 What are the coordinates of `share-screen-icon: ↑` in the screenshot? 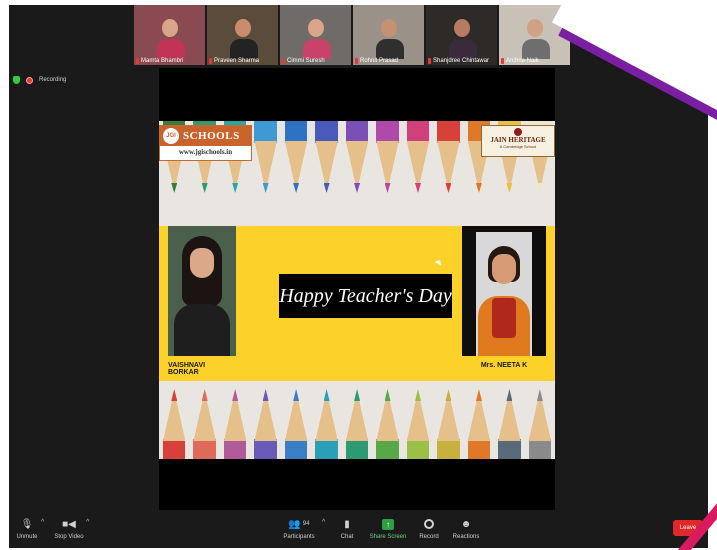 It's located at (388, 524).